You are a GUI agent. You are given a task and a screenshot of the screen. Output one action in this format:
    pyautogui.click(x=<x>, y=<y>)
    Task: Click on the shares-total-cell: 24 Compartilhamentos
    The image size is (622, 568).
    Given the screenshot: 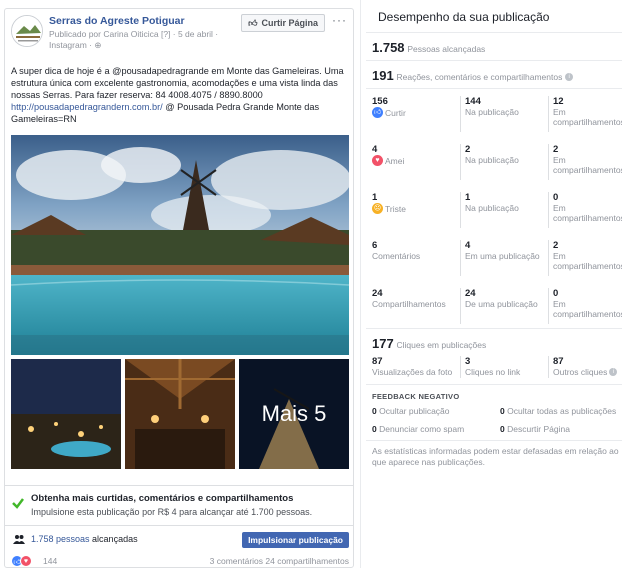 What is the action you would take?
    pyautogui.click(x=414, y=306)
    